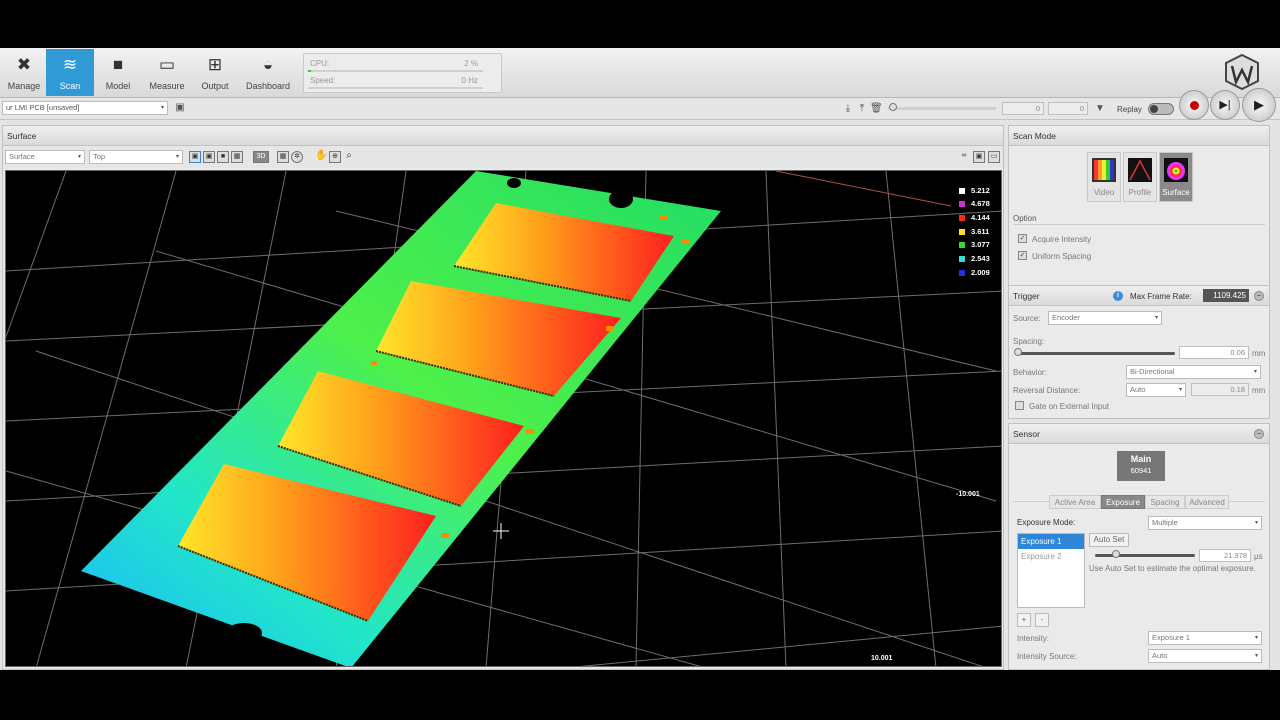  I want to click on replay-slider, so click(942, 108).